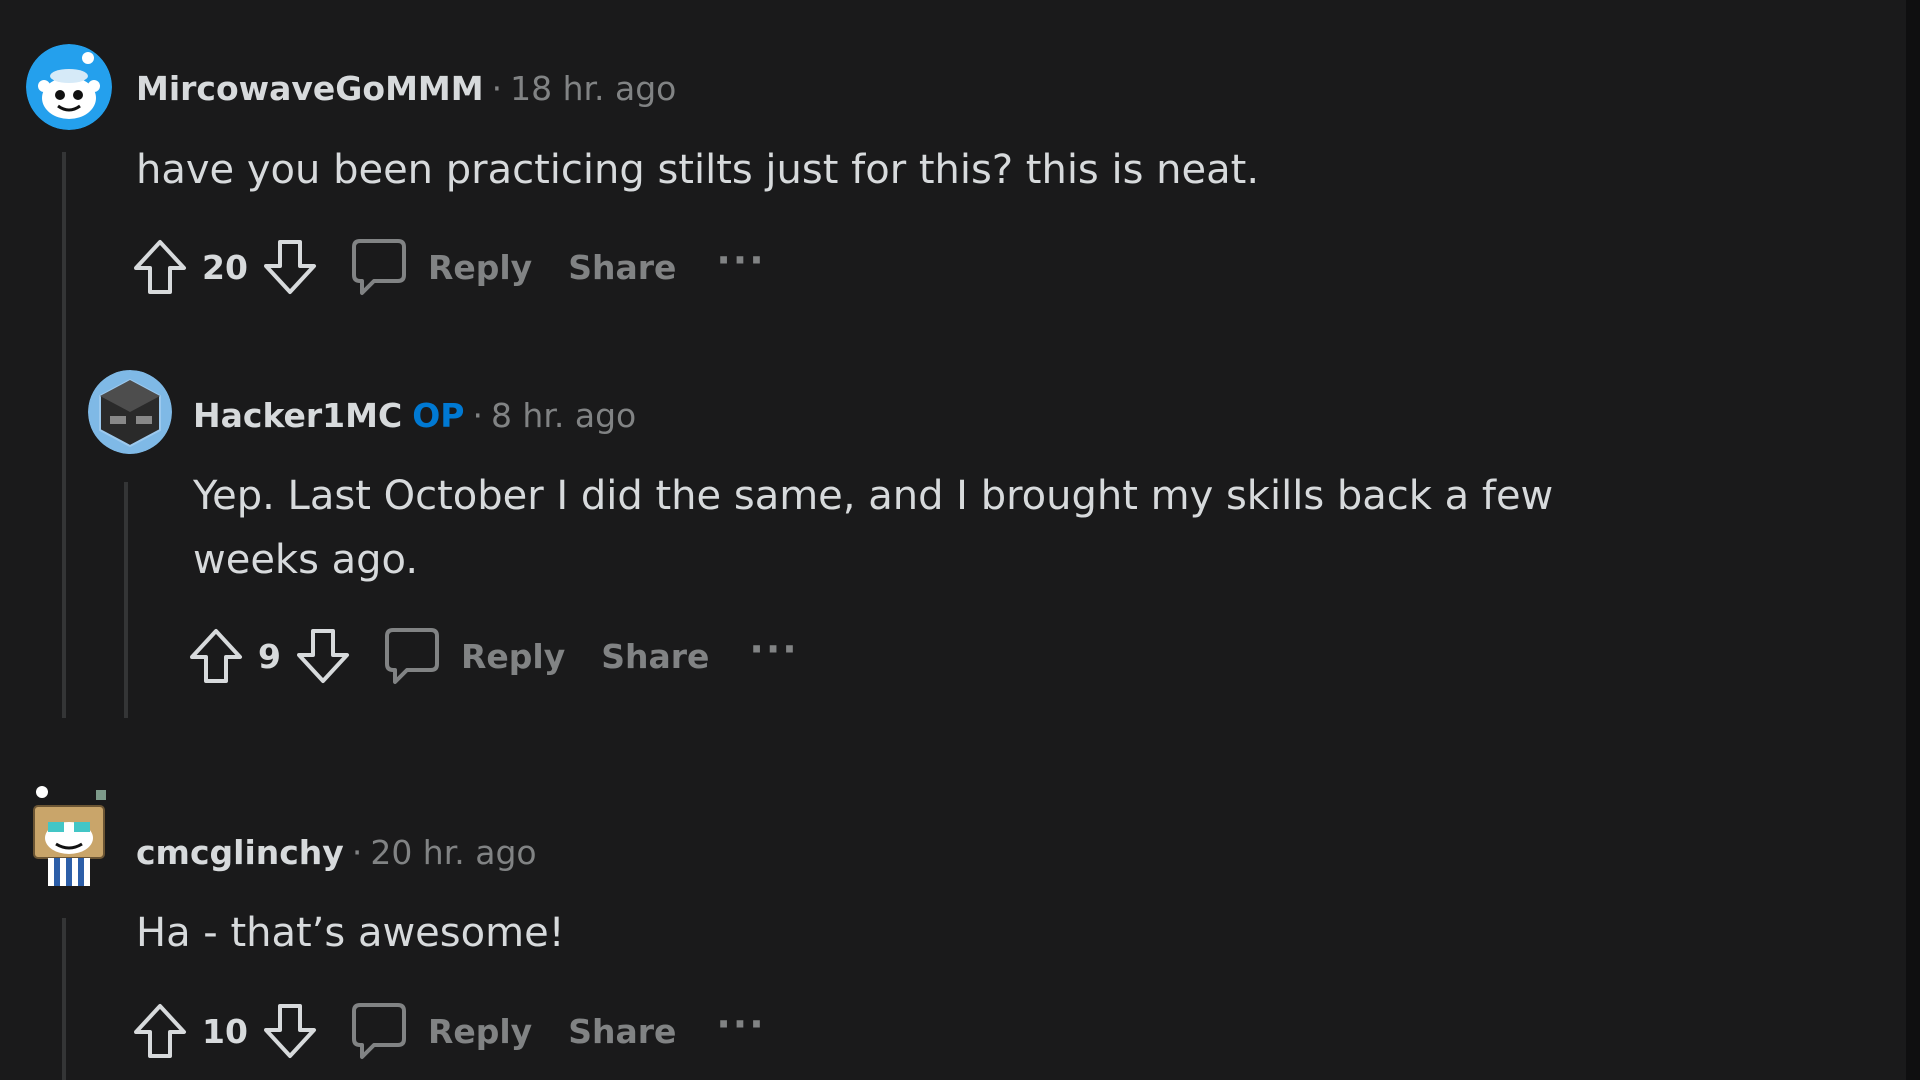 This screenshot has width=1920, height=1080. I want to click on vote-count: 9, so click(269, 656).